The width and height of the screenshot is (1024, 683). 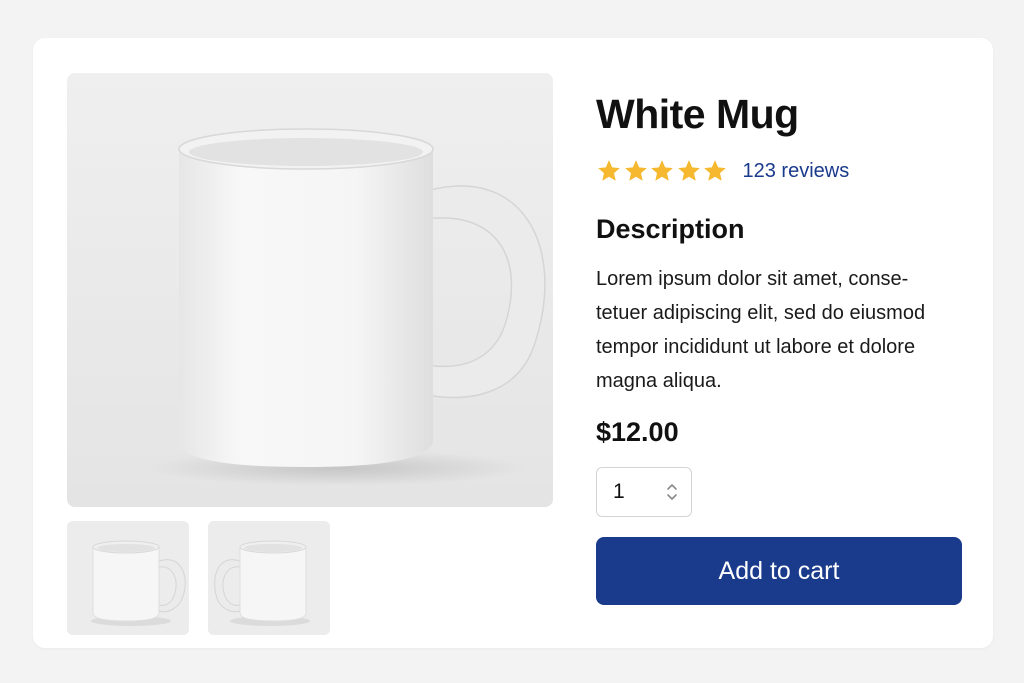 I want to click on chevron-up-down-icon, so click(x=672, y=492).